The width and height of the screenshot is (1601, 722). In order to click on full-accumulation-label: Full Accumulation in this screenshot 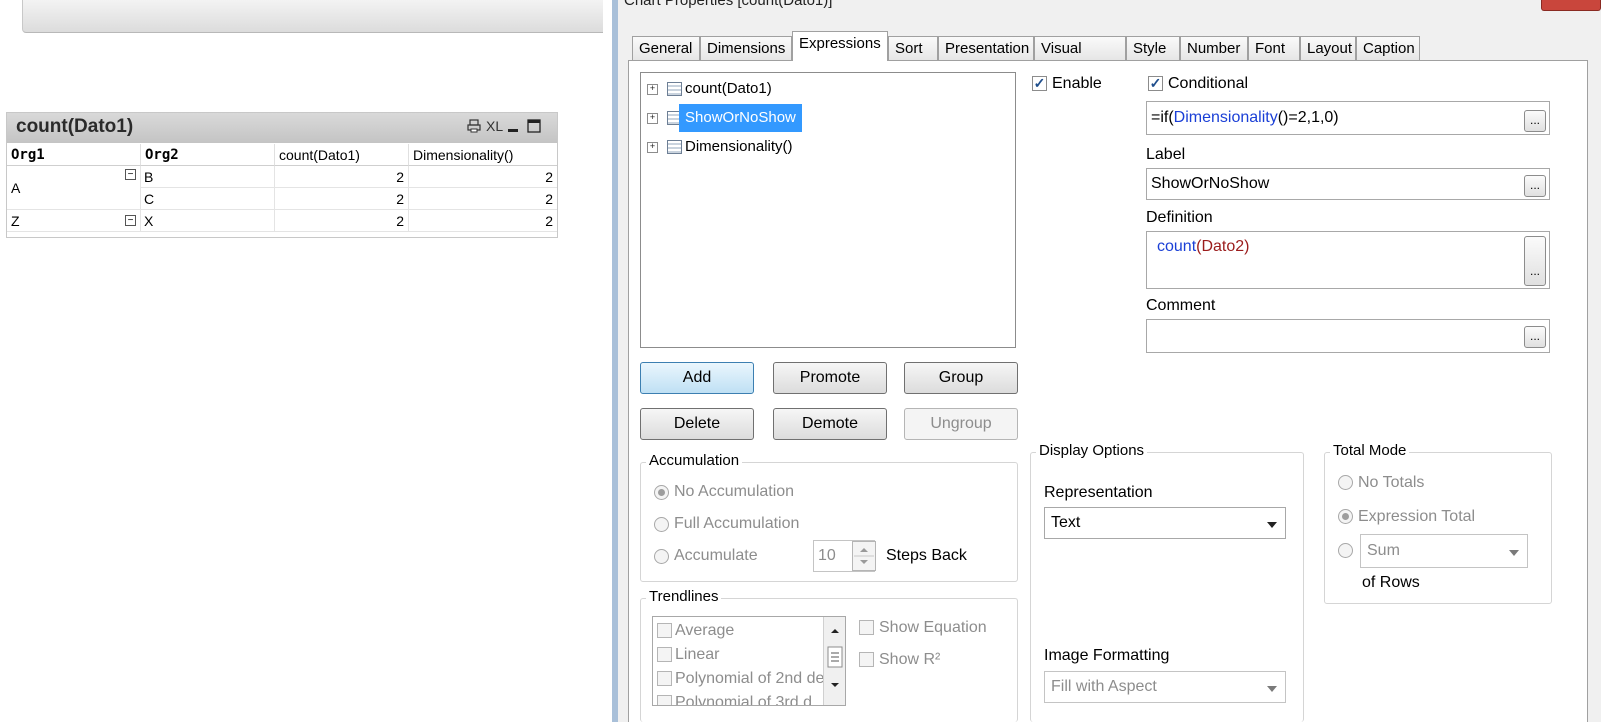, I will do `click(737, 523)`.